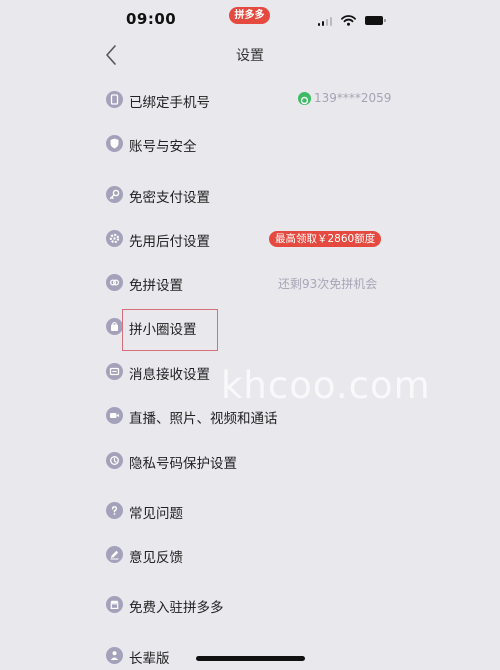 The image size is (500, 670). Describe the element at coordinates (163, 330) in the screenshot. I see `settings-item-label: 拼小圈设置` at that location.